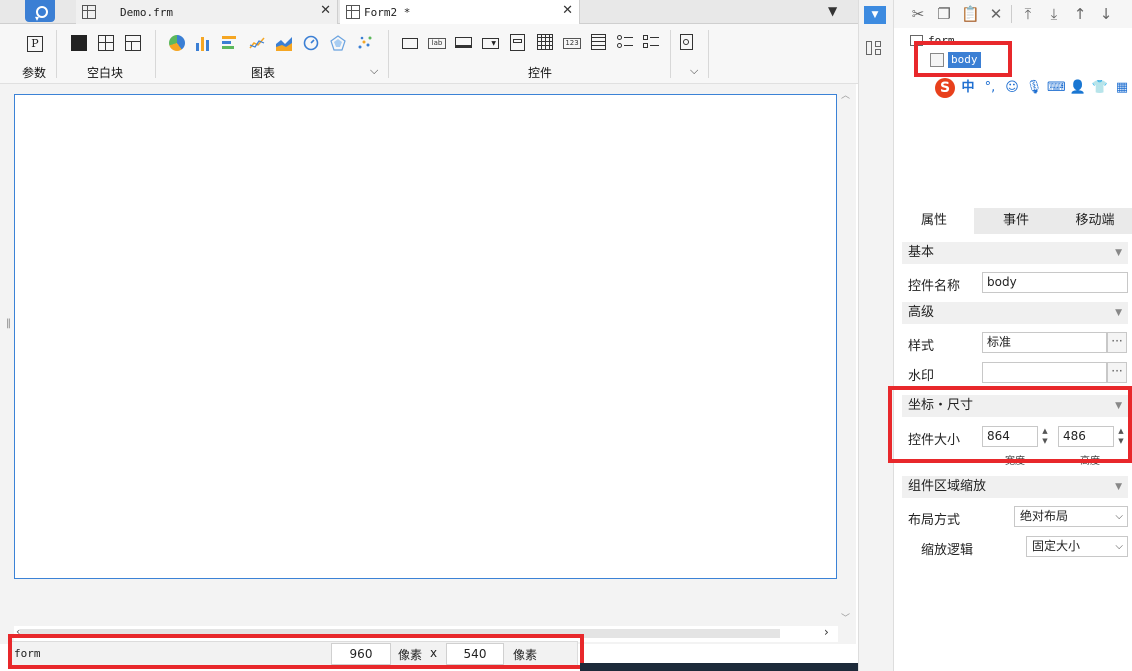 Image resolution: width=1132 pixels, height=671 pixels. Describe the element at coordinates (921, 252) in the screenshot. I see `section-title: 基本` at that location.